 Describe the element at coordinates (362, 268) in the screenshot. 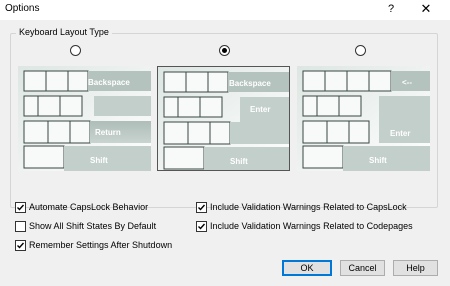

I see `cancel-button: Cancel` at that location.